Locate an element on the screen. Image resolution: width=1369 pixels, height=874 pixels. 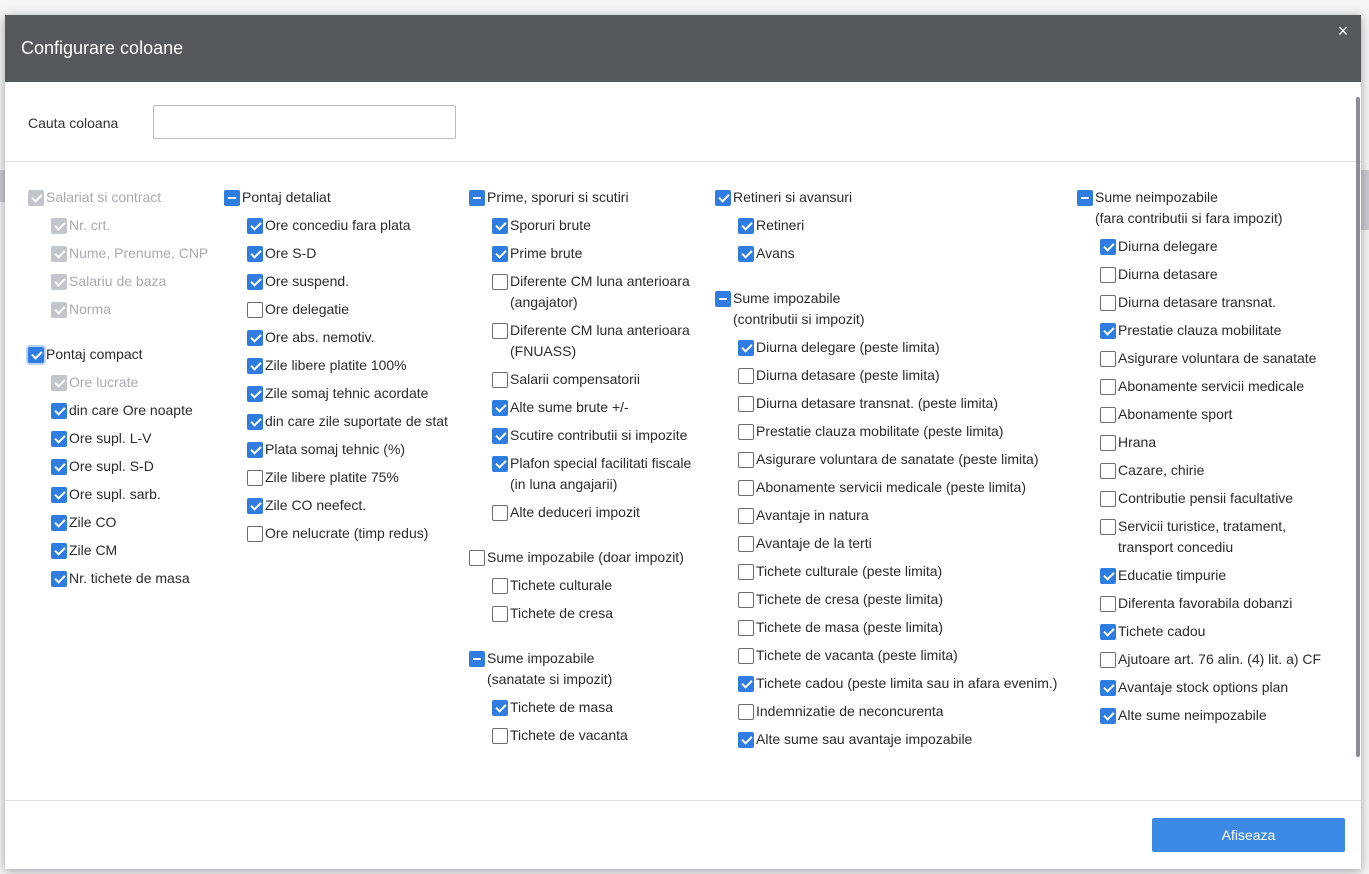
column-option-diurna-detasare: Diurna detasare is located at coordinates (1223, 274).